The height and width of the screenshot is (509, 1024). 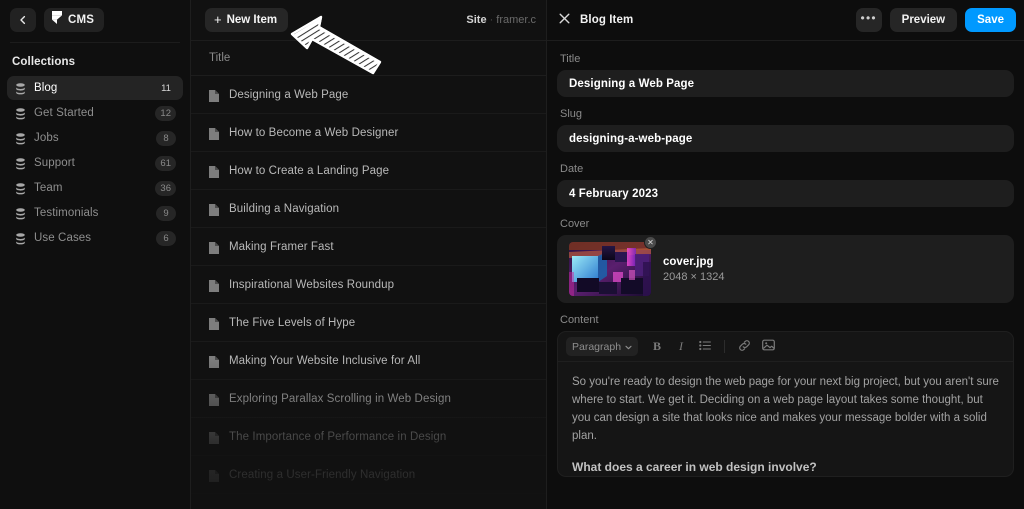 What do you see at coordinates (95, 138) in the screenshot?
I see `sidebar-item-jobs: Jobs 8` at bounding box center [95, 138].